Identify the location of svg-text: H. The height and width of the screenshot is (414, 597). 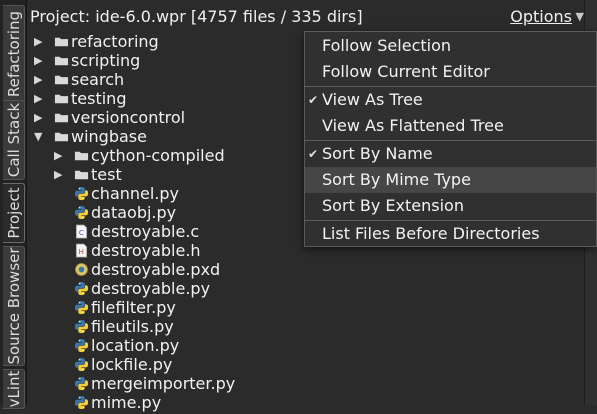
(81, 251).